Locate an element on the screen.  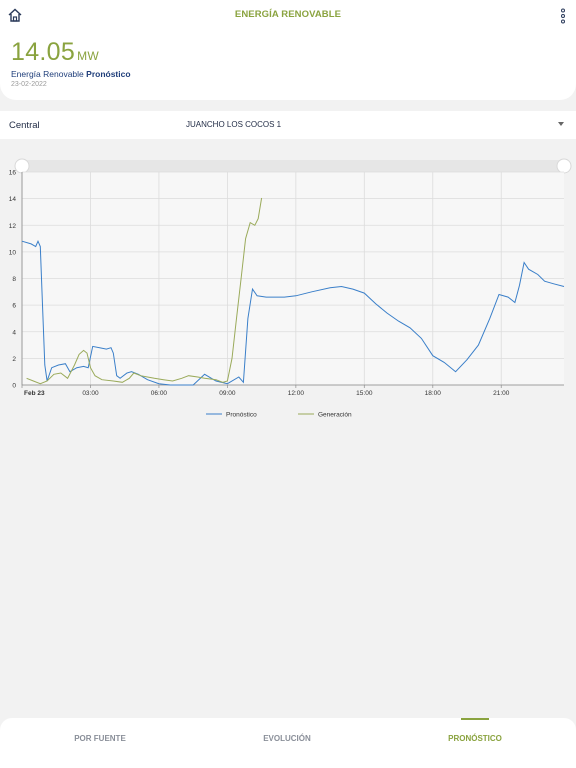
range-handle-left is located at coordinates (22, 166).